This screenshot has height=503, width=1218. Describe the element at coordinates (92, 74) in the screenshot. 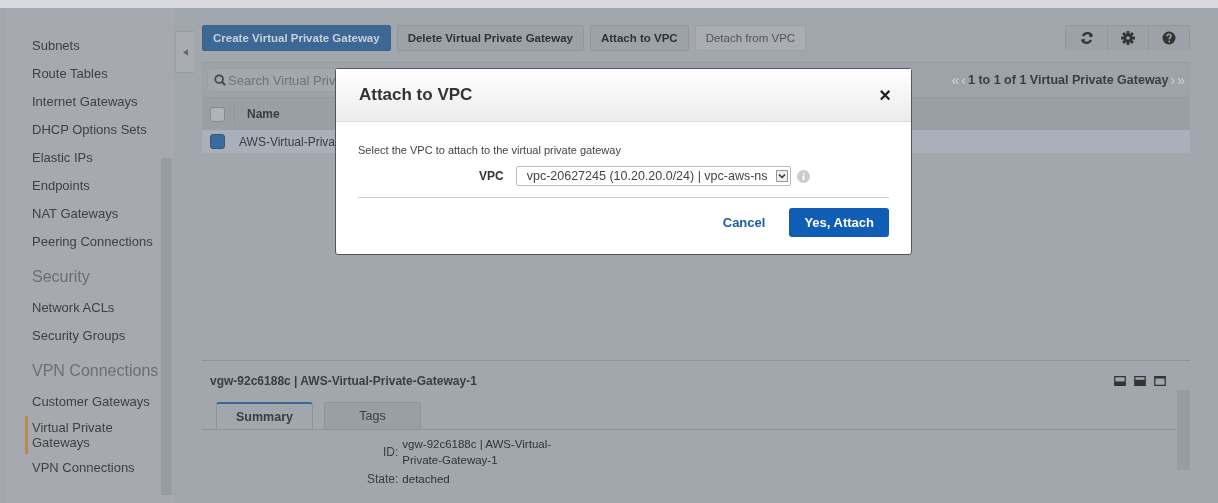

I see `sidebar-item: Route Tables` at that location.